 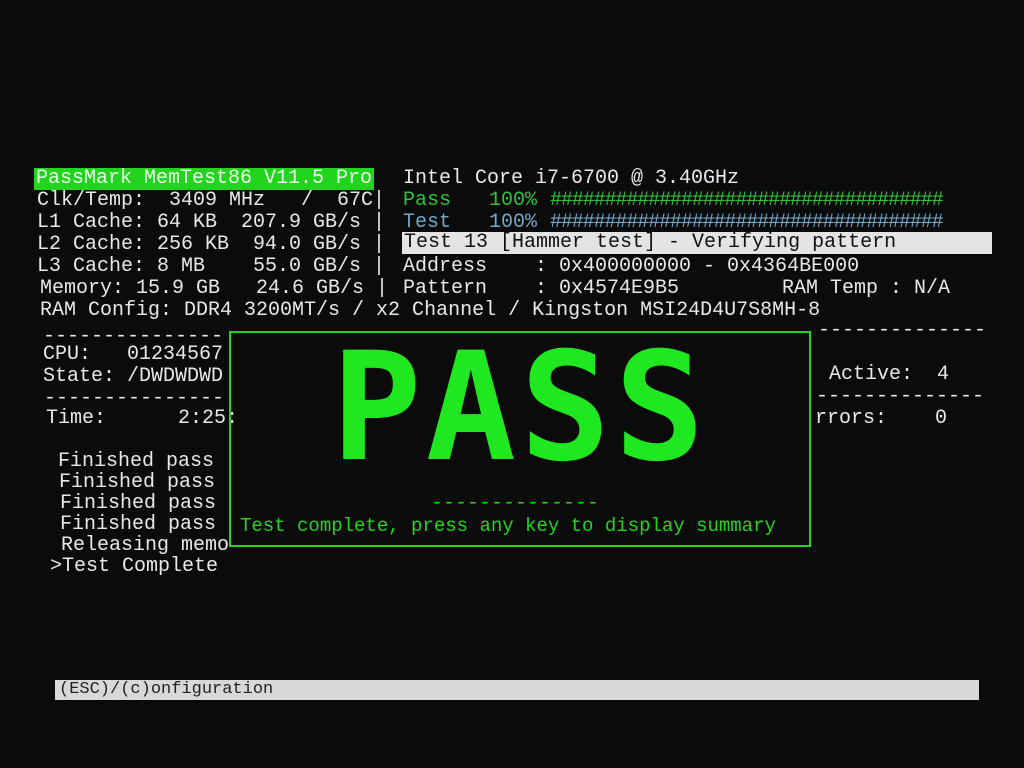 What do you see at coordinates (571, 178) in the screenshot?
I see `cpu-name: Intel Core i7-6700 @ 3.40GHz` at bounding box center [571, 178].